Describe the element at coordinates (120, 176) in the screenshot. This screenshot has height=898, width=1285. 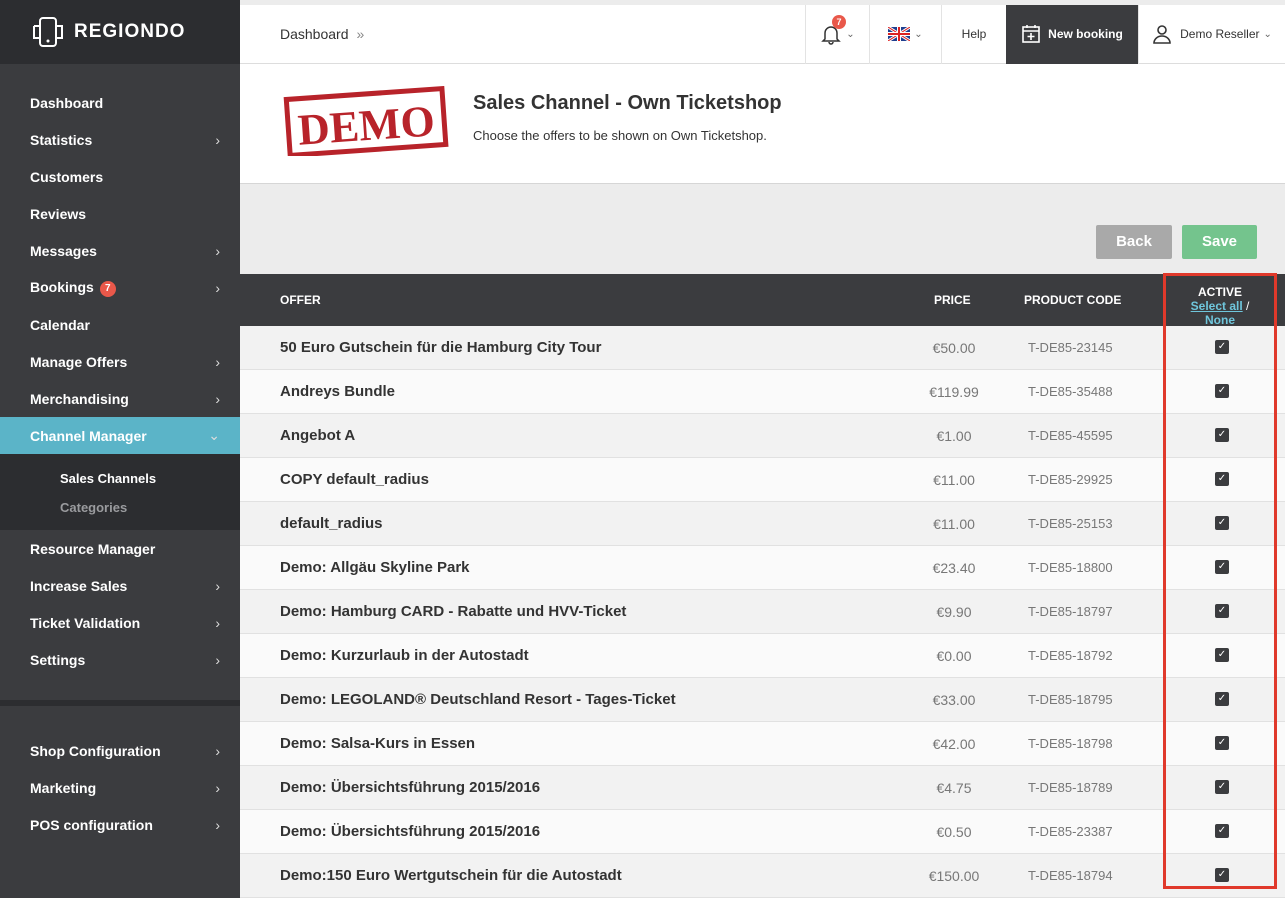
I see `sidebar-item-customers: Customers` at that location.